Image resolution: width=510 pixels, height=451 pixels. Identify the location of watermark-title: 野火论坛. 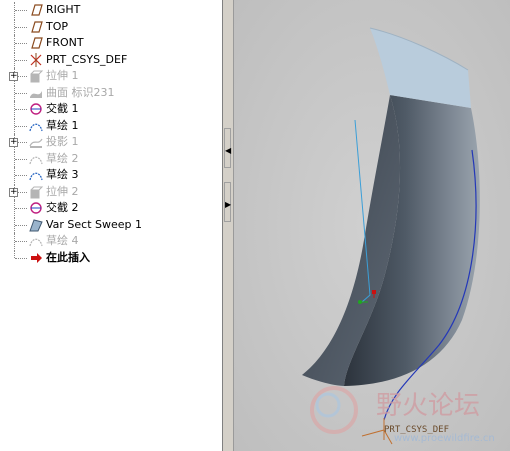
(428, 406).